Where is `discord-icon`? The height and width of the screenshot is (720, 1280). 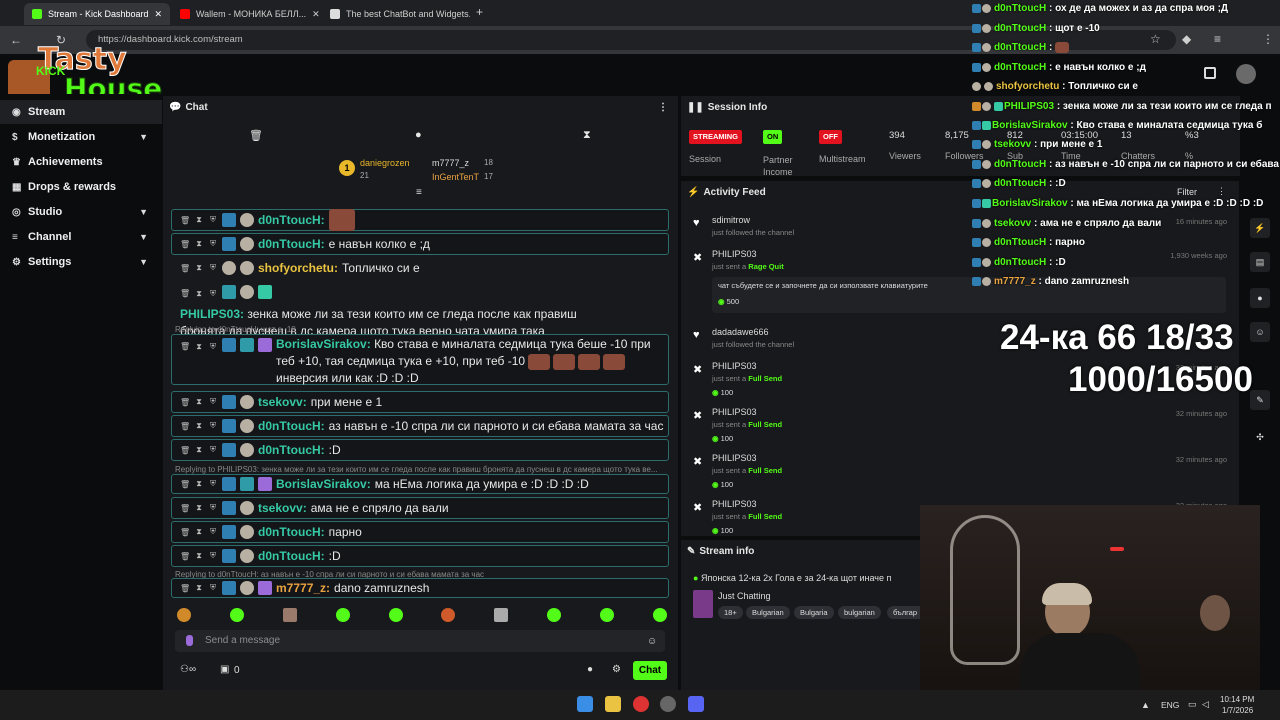
discord-icon is located at coordinates (696, 704).